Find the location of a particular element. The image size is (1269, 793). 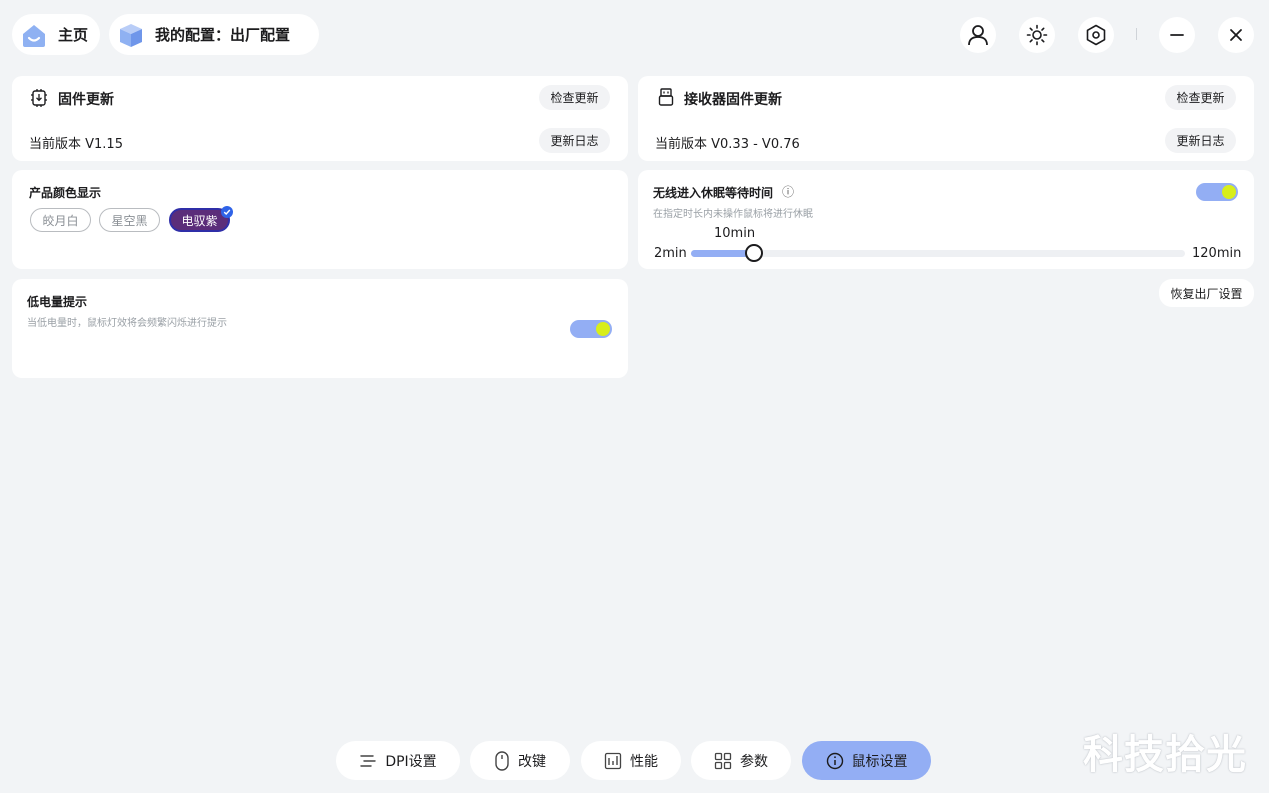

config-label: 我的配置：出厂配置 is located at coordinates (223, 35).